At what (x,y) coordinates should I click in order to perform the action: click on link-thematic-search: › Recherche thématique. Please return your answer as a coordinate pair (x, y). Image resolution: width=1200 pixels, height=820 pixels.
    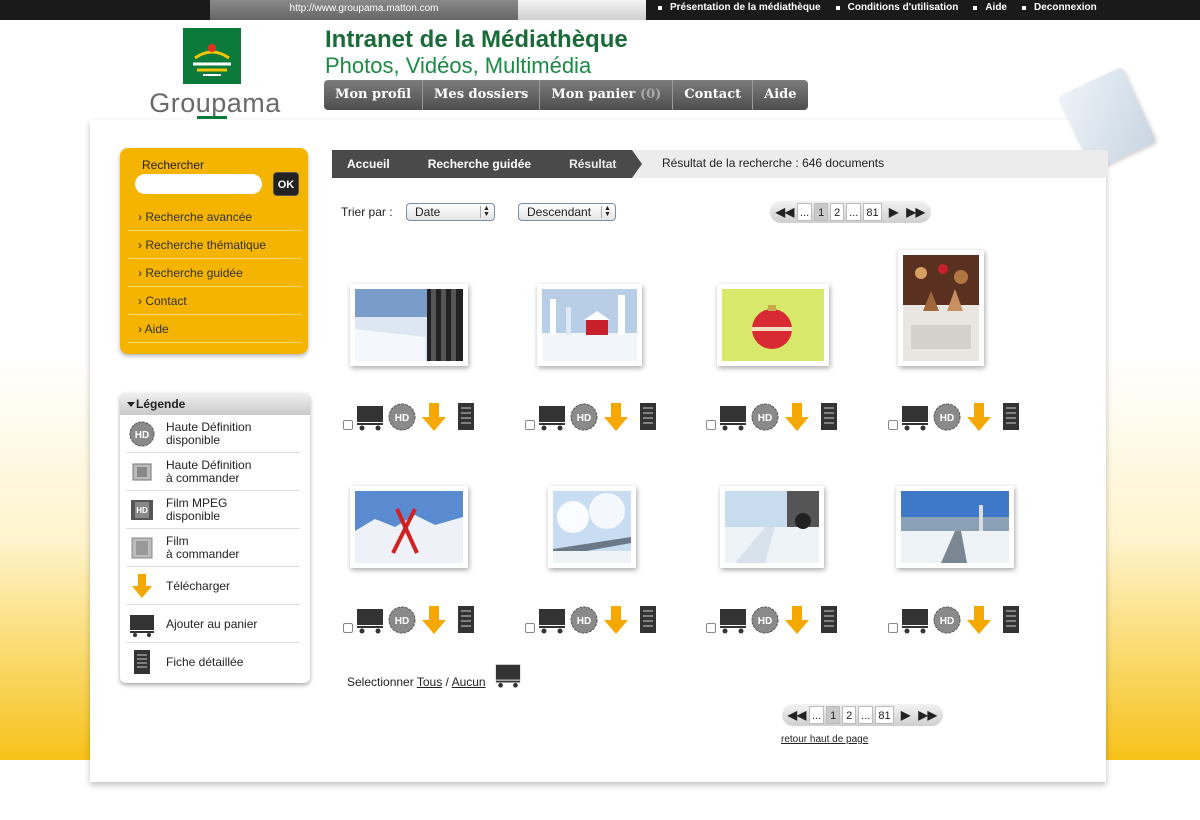
    Looking at the image, I should click on (214, 245).